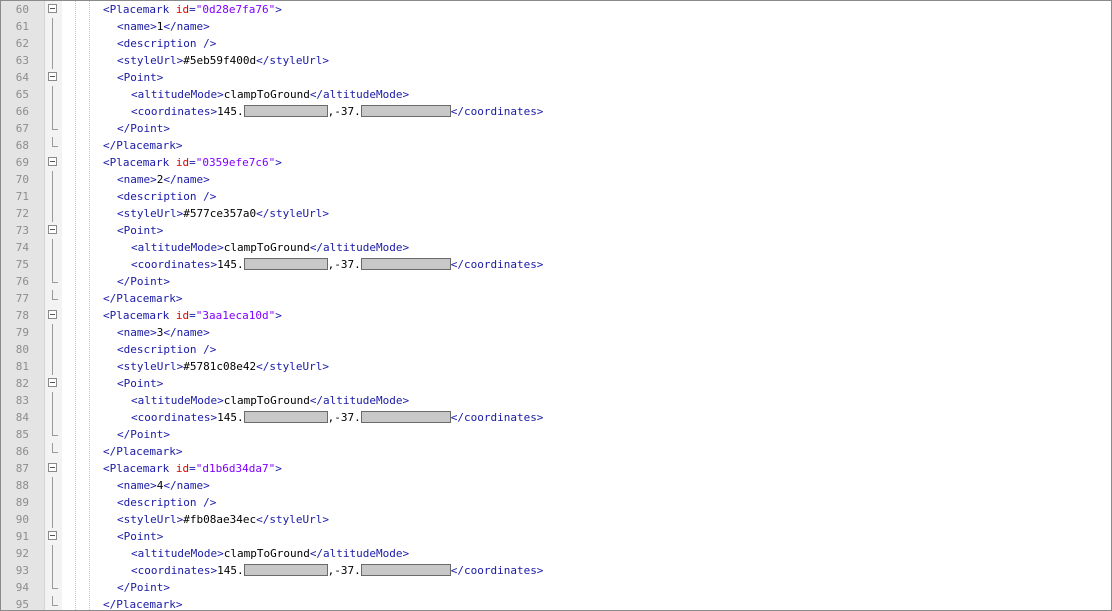 The height and width of the screenshot is (611, 1112). I want to click on code-line: 67 </Point>, so click(556, 128).